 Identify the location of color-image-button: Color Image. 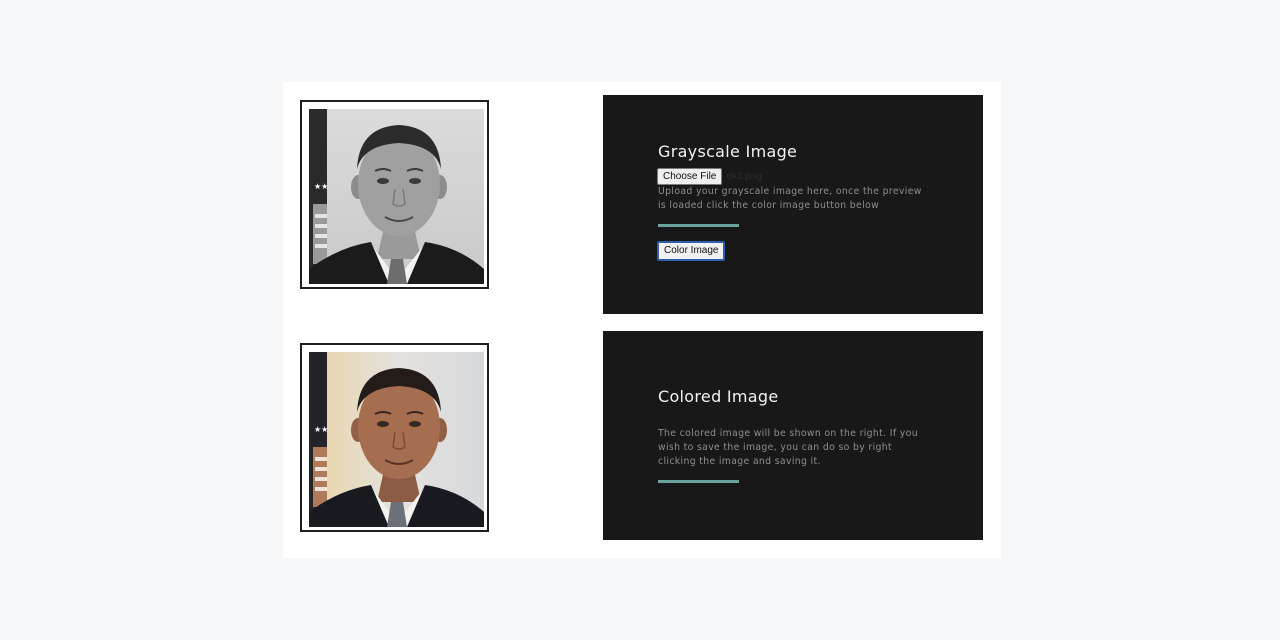
(691, 251).